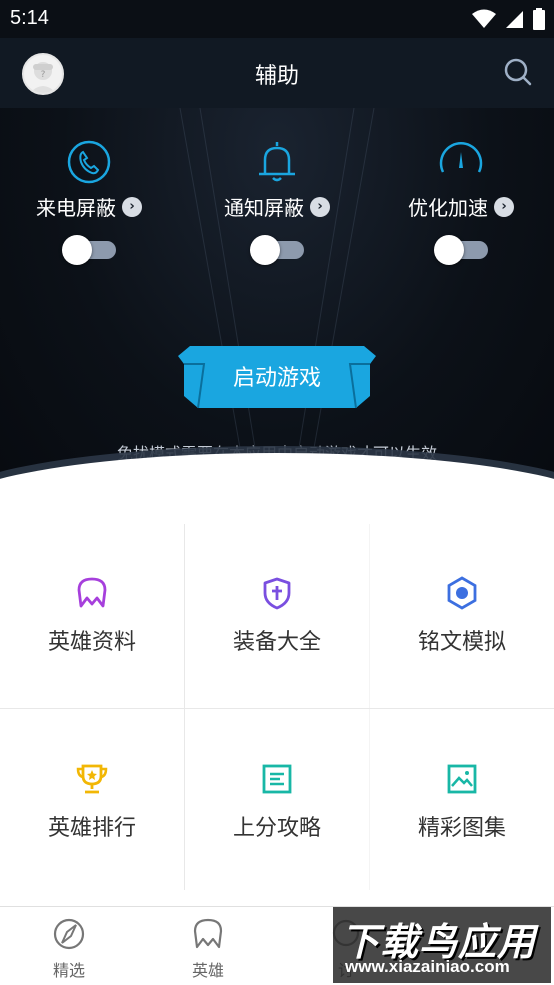 The width and height of the screenshot is (554, 985). Describe the element at coordinates (448, 208) in the screenshot. I see `feature-label: 优化加速` at that location.